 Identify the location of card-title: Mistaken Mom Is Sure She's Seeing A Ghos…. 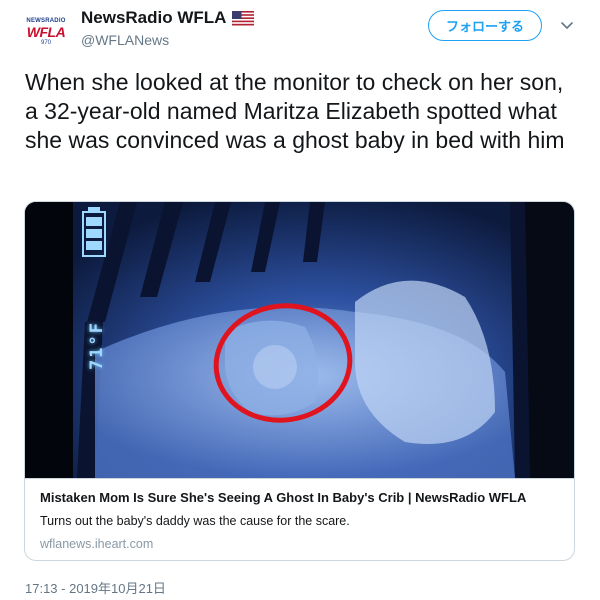
(300, 498).